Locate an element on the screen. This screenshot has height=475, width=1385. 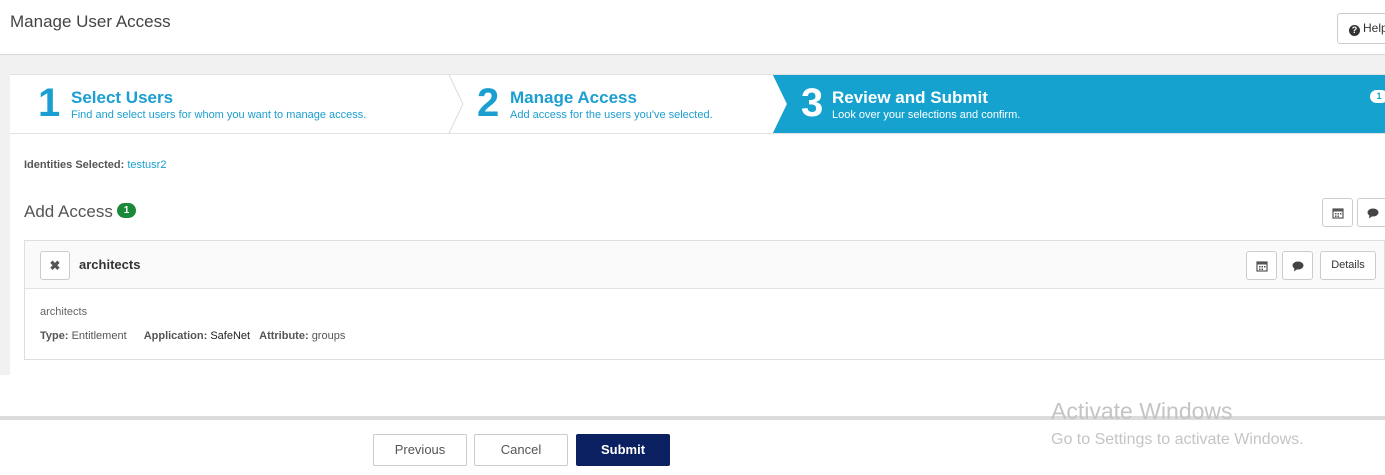
access-item-header: ✖ architects Details is located at coordinates (704, 265).